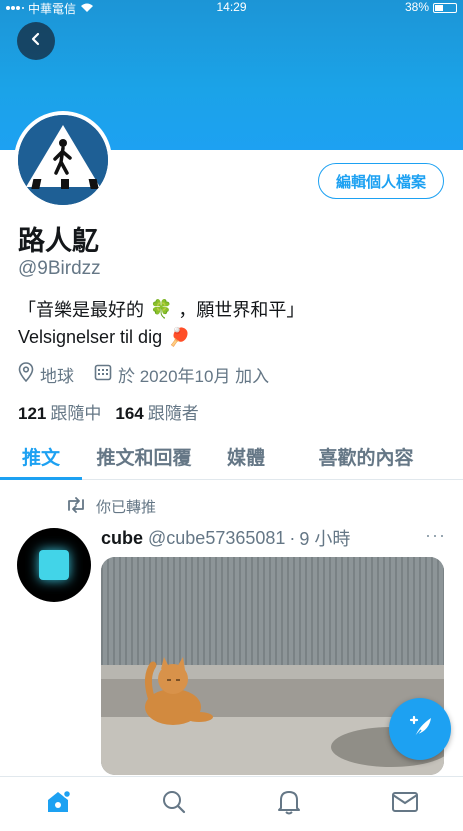 This screenshot has height=831, width=463. I want to click on back-arrow-icon, so click(36, 41).